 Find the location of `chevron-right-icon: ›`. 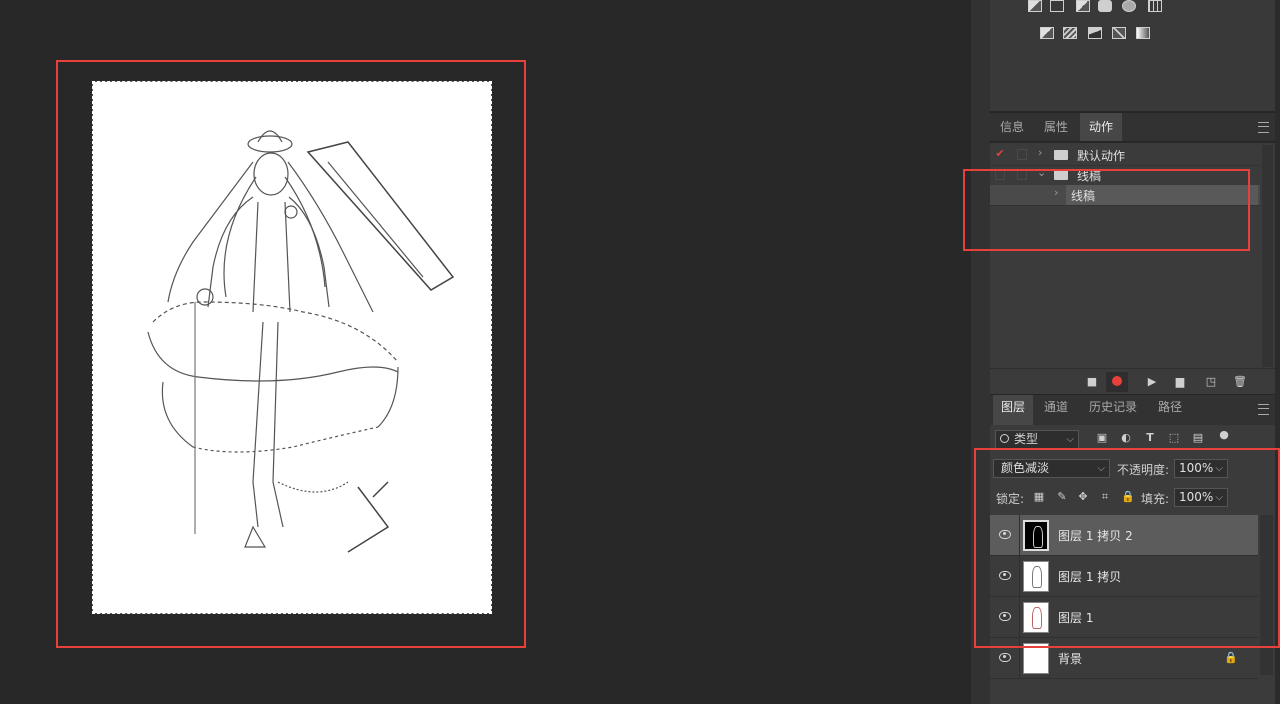

chevron-right-icon: › is located at coordinates (1040, 152).